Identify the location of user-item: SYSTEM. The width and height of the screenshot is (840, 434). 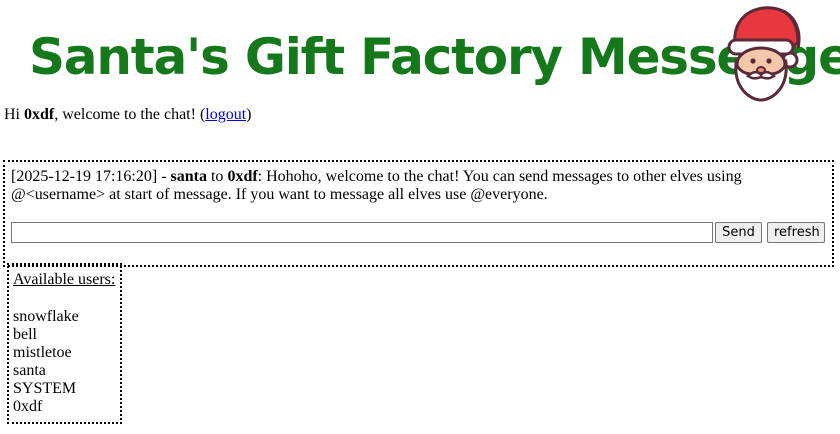
(45, 388).